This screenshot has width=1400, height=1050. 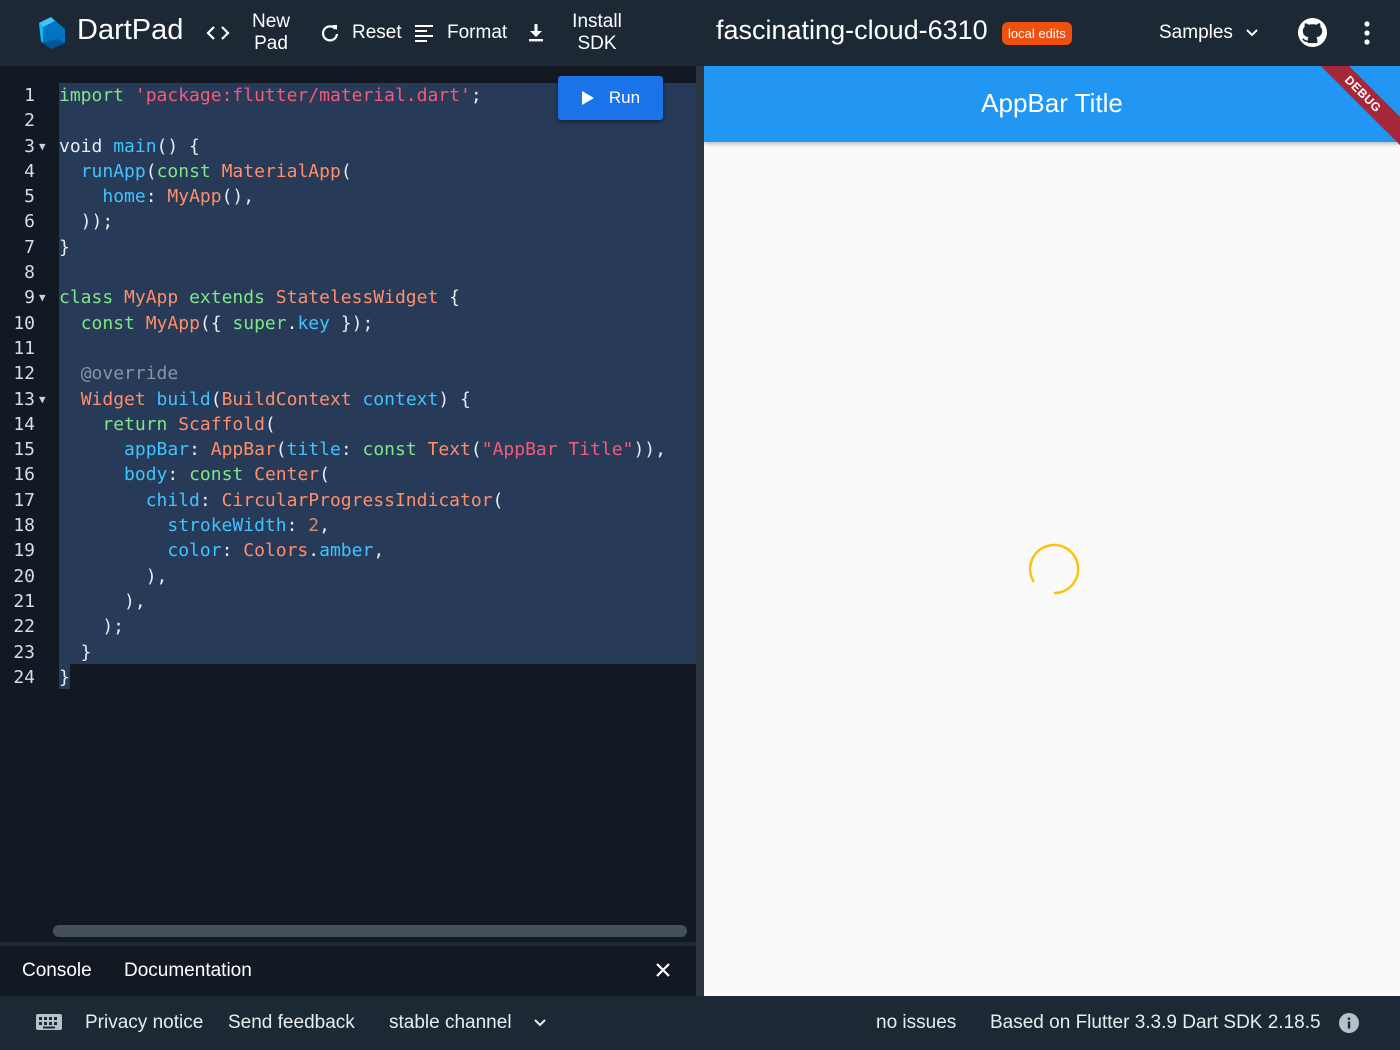 What do you see at coordinates (49, 1022) in the screenshot?
I see `keyboard-icon` at bounding box center [49, 1022].